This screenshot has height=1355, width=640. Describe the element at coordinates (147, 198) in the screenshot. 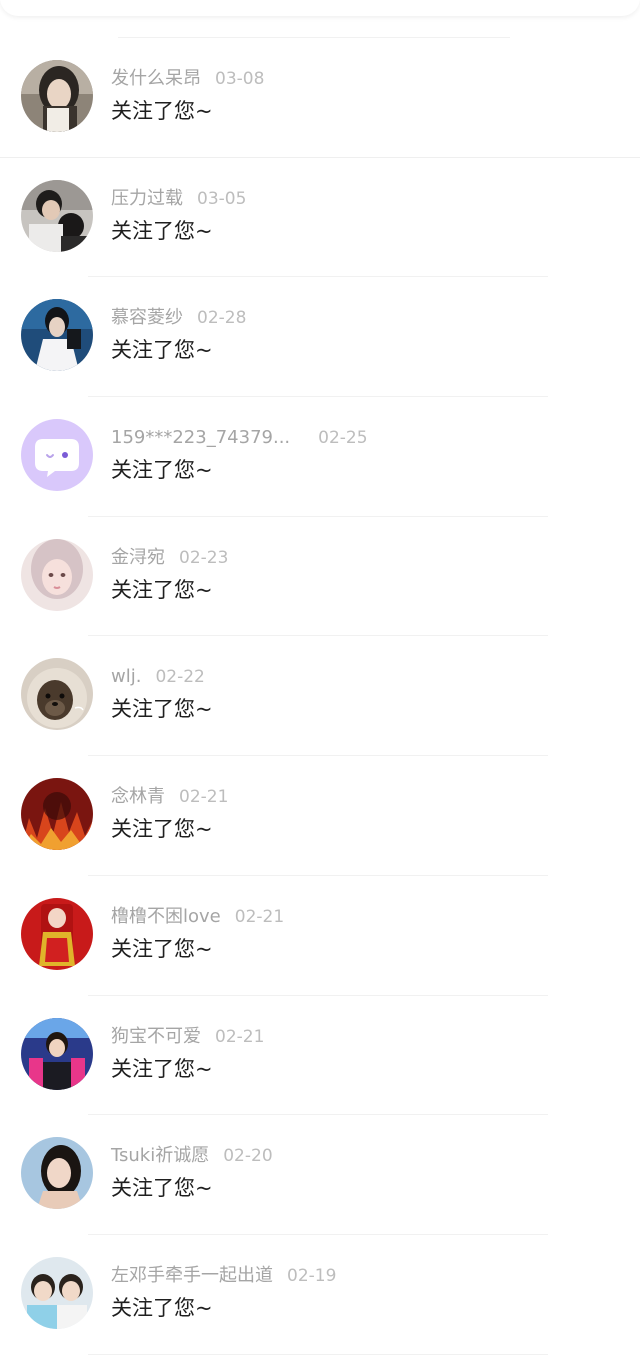

I see `username: 压力过载` at that location.